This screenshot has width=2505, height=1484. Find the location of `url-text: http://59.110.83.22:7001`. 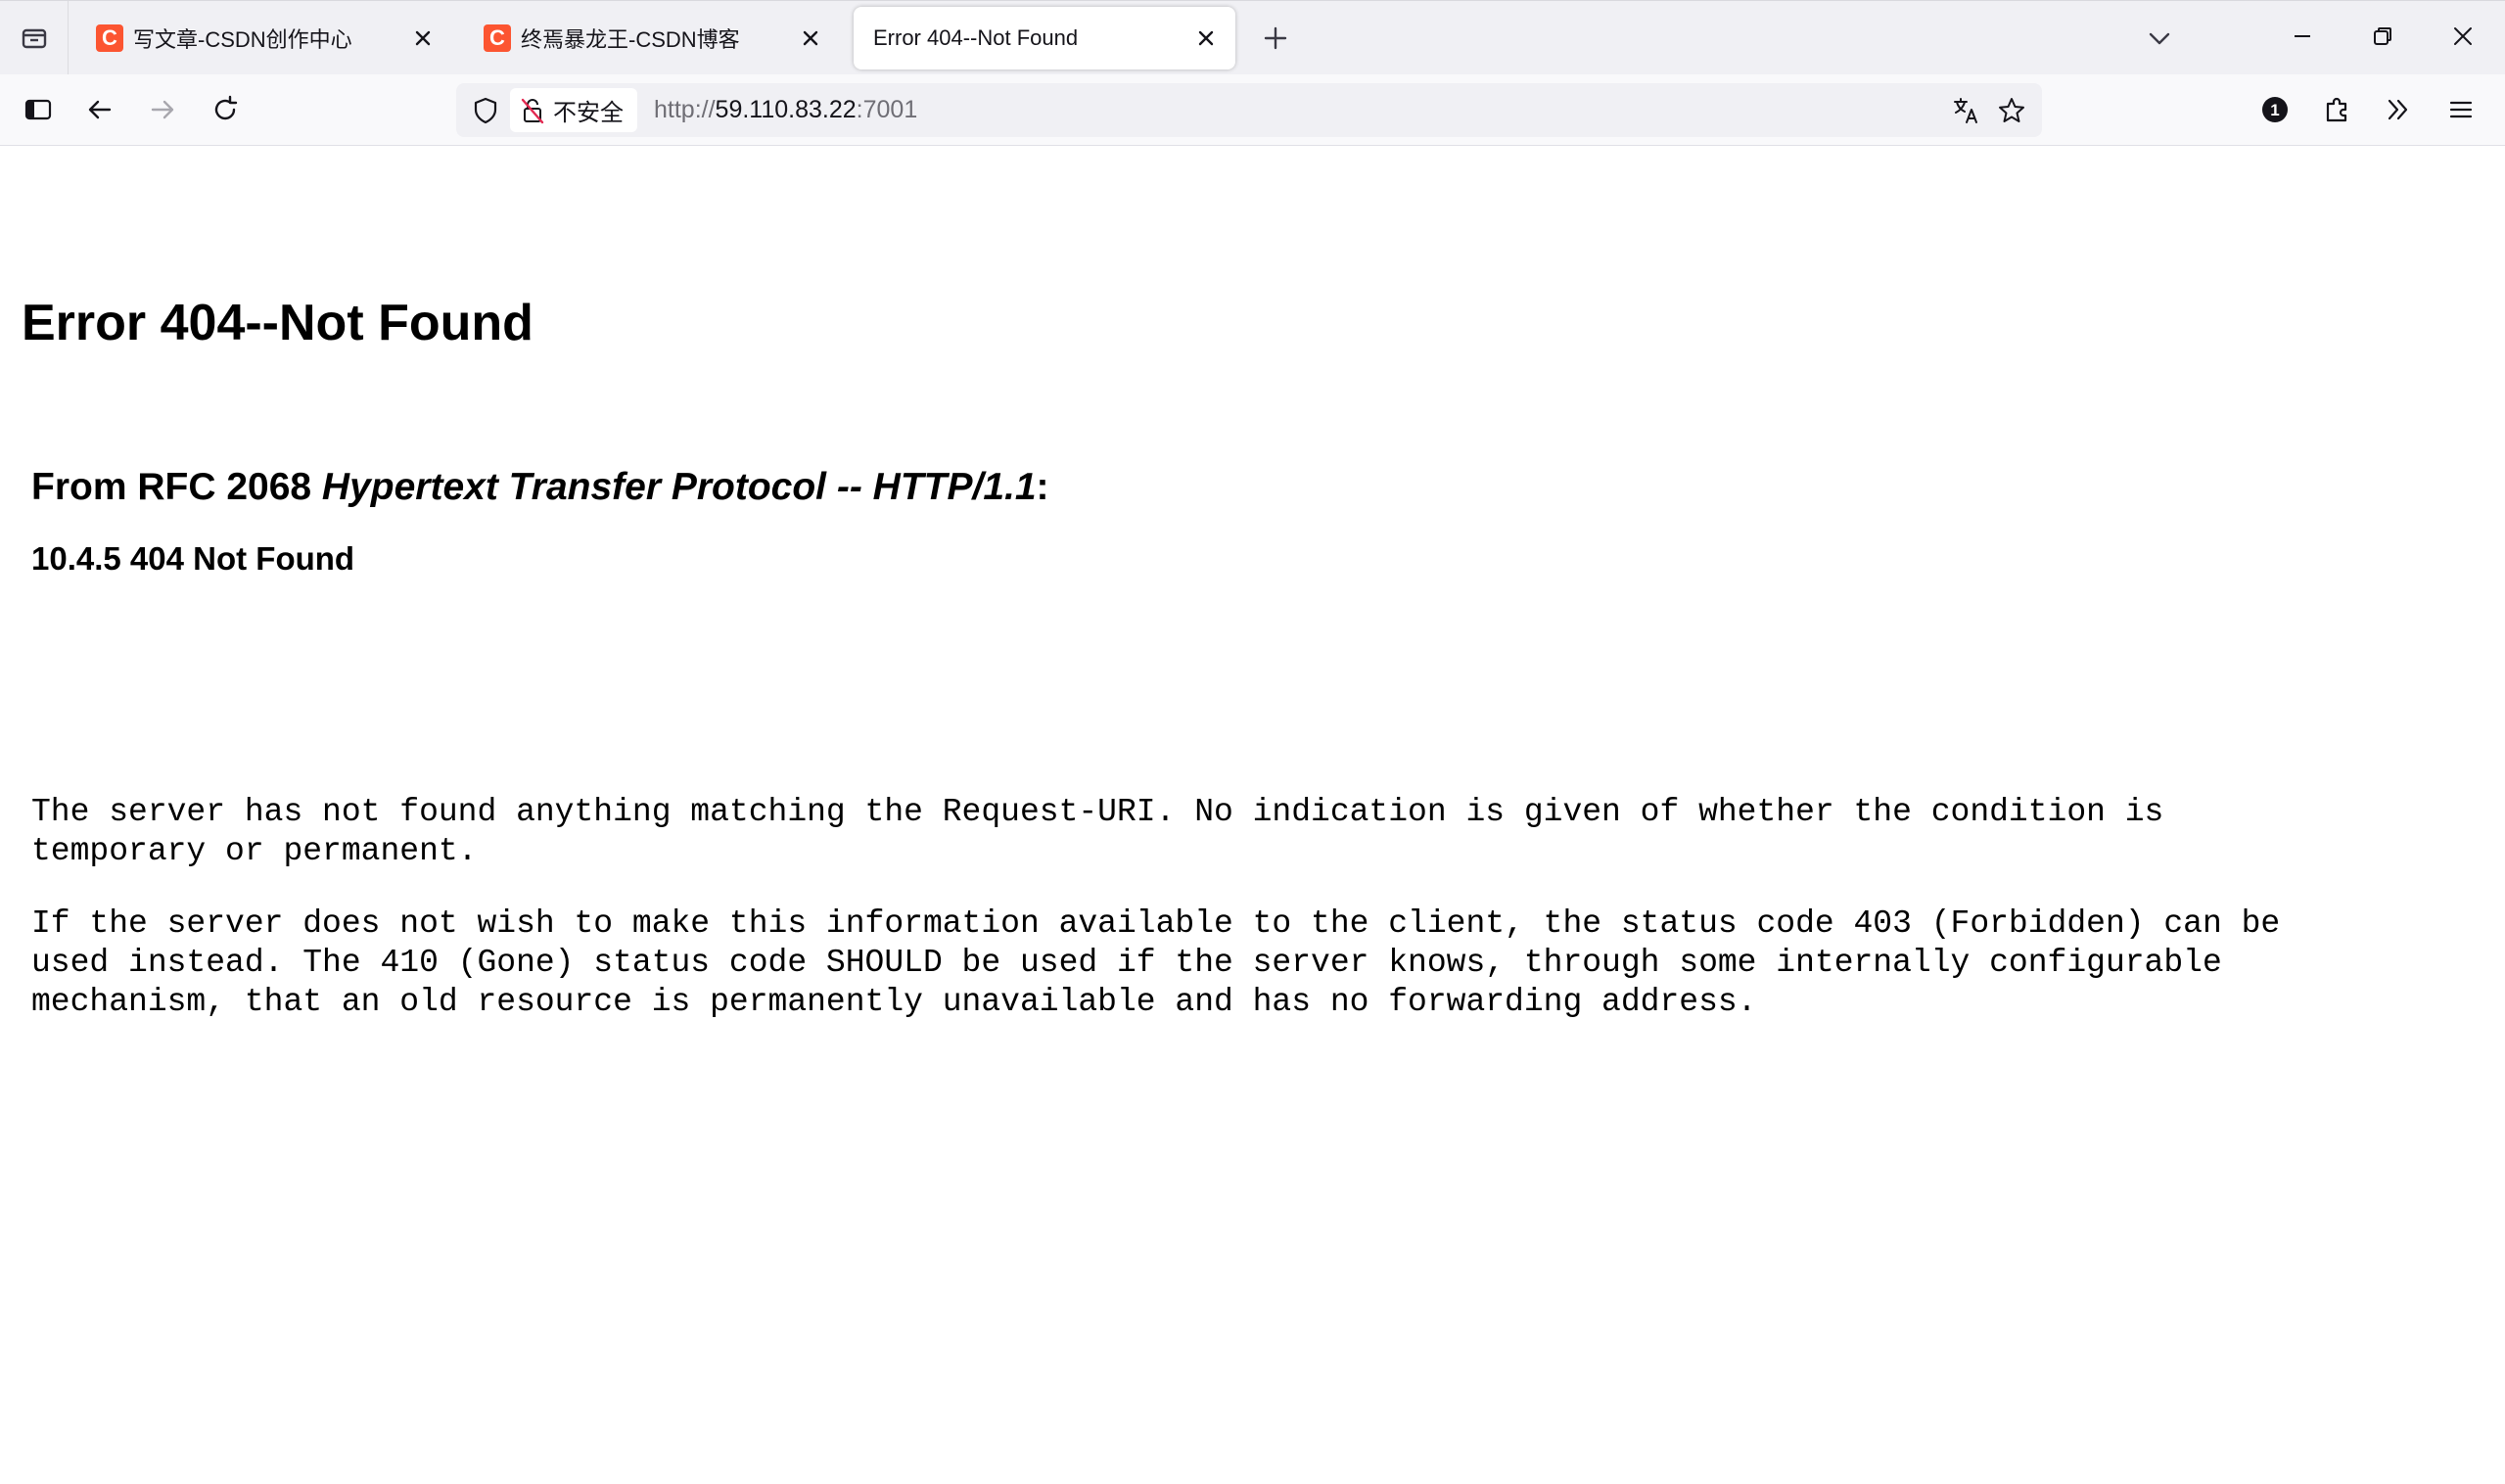

url-text: http://59.110.83.22:7001 is located at coordinates (785, 110).